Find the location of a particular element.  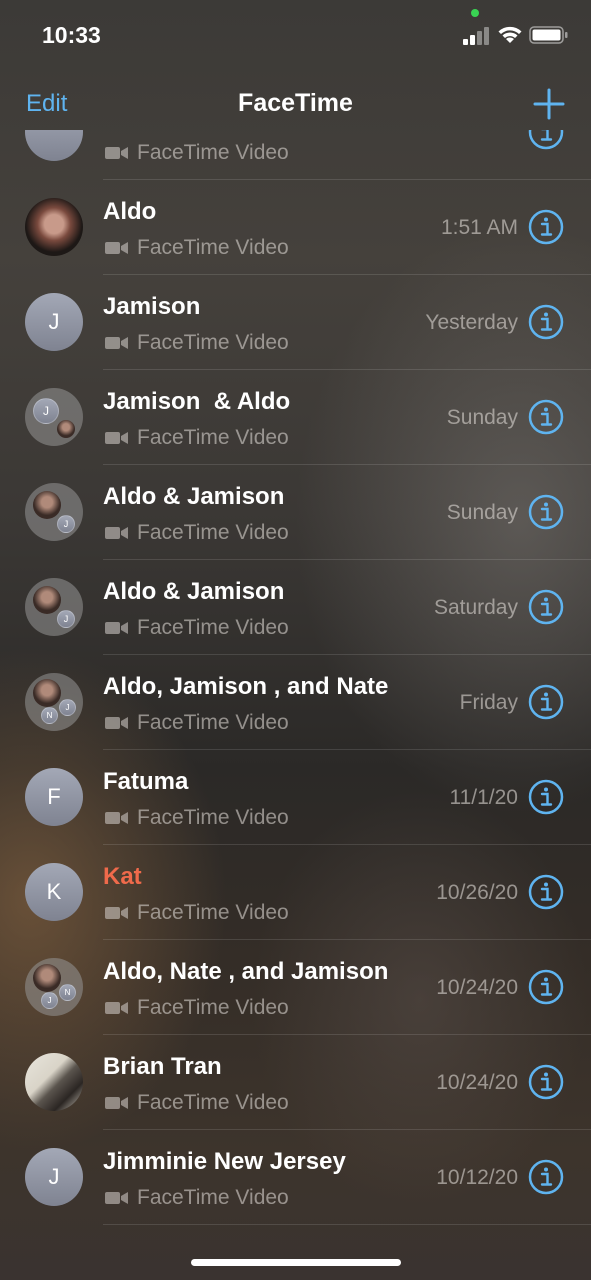

call-date: 10/12/20 is located at coordinates (477, 1177).